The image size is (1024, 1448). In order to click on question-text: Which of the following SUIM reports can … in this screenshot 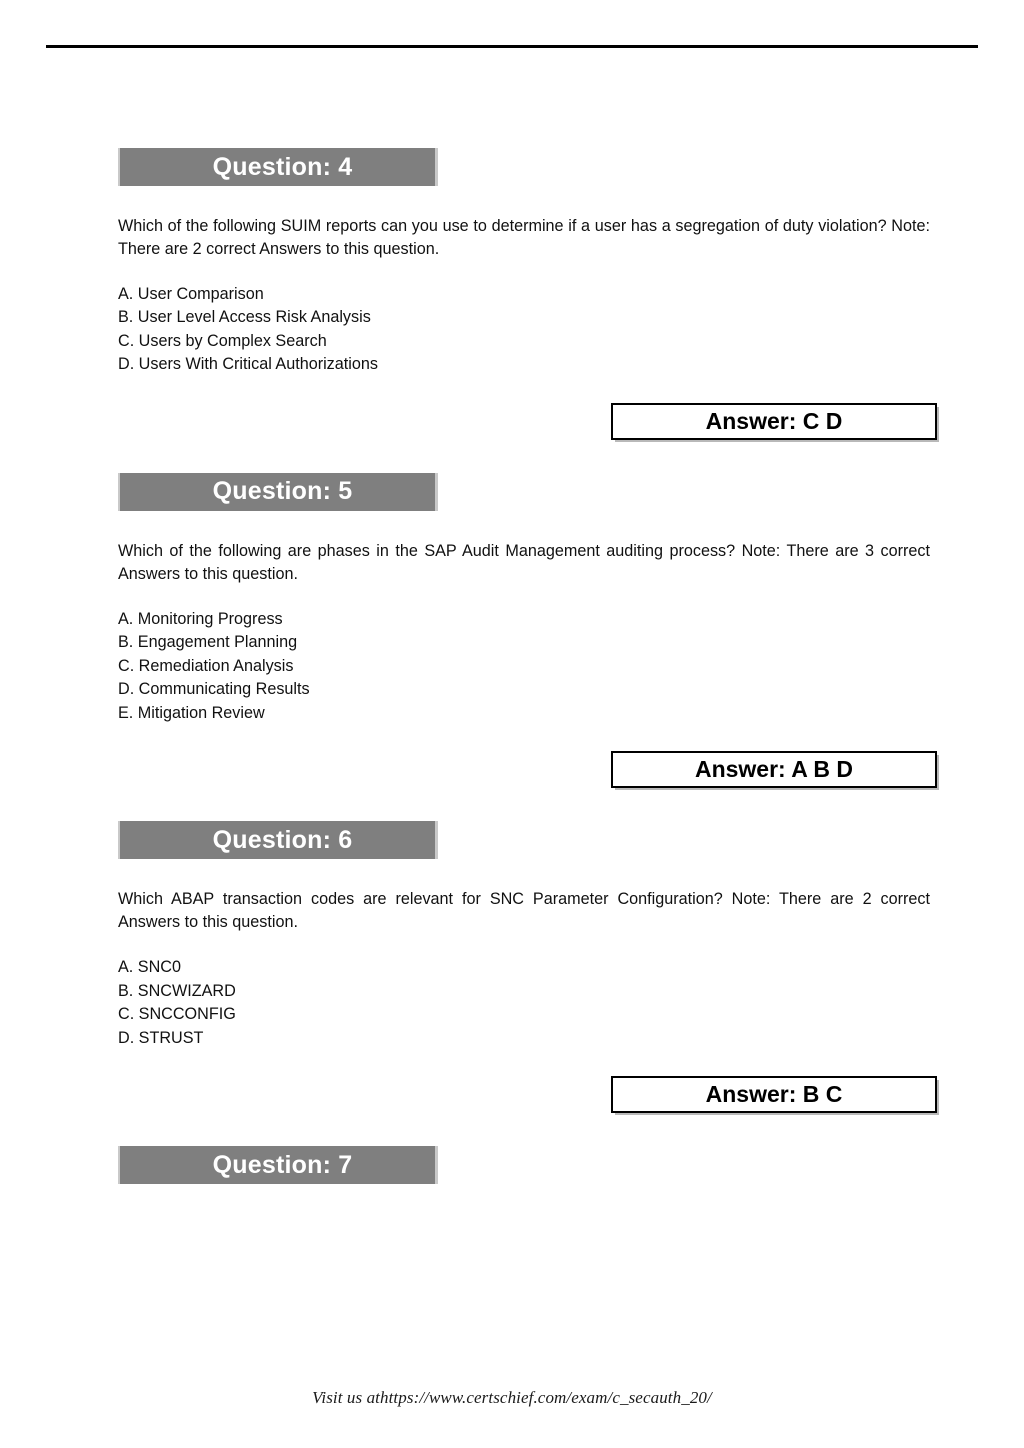, I will do `click(524, 237)`.